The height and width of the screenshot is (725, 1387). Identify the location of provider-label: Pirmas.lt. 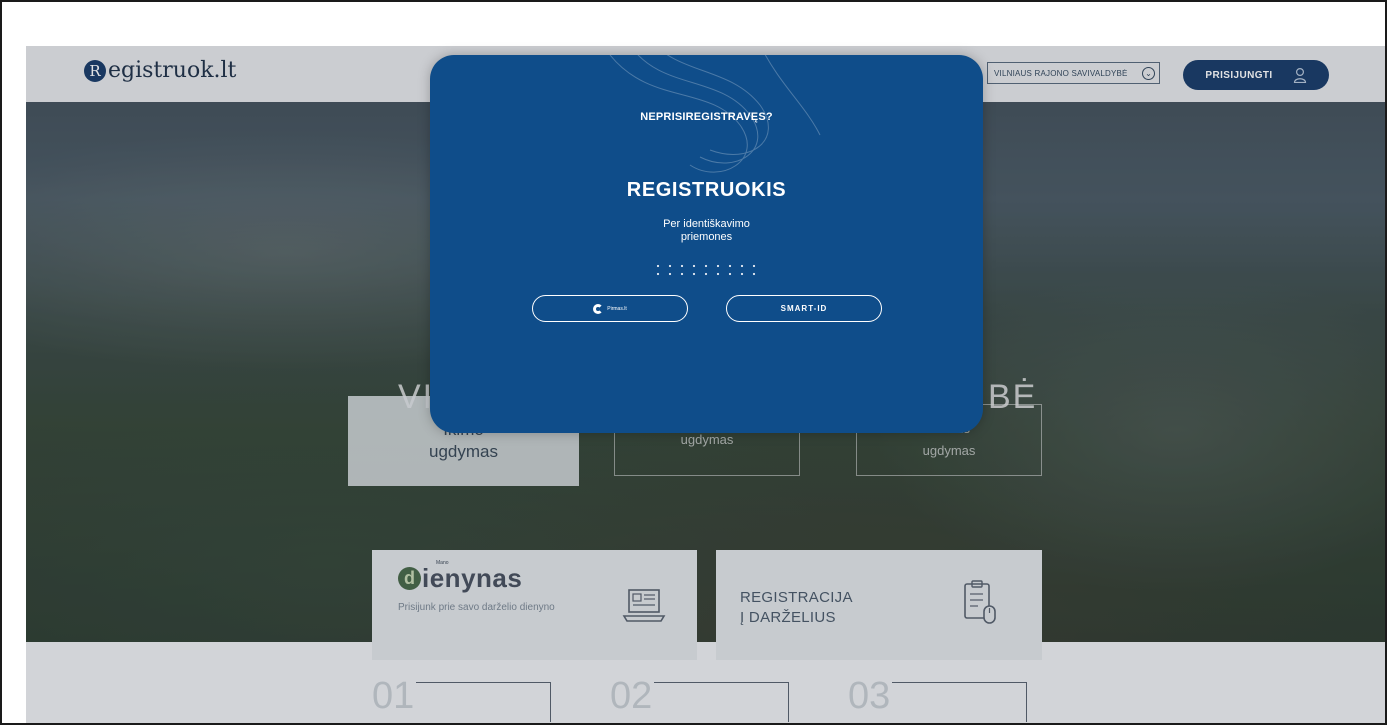
(617, 308).